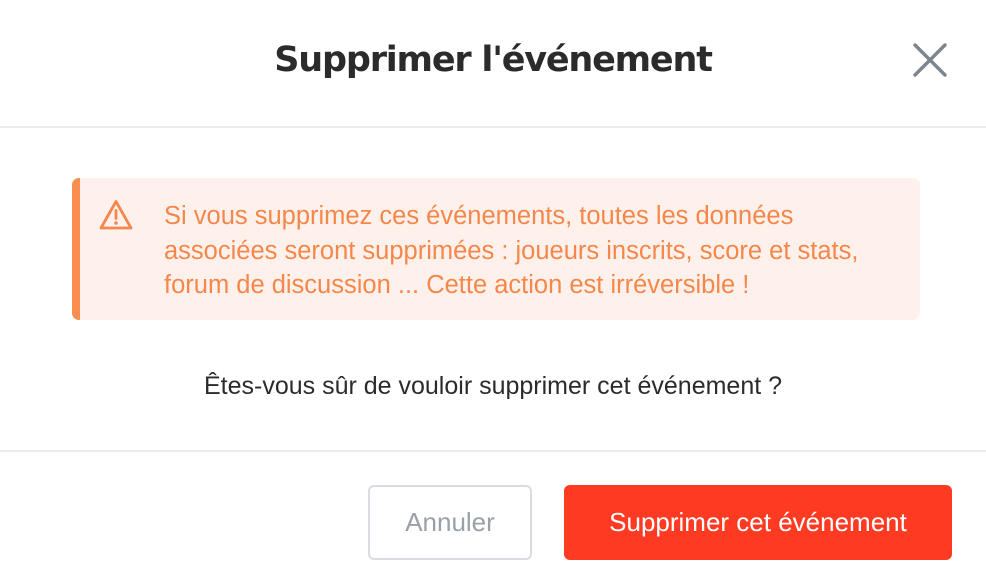 The image size is (986, 580). Describe the element at coordinates (493, 60) in the screenshot. I see `dialog-title: Supprimer l'événement` at that location.